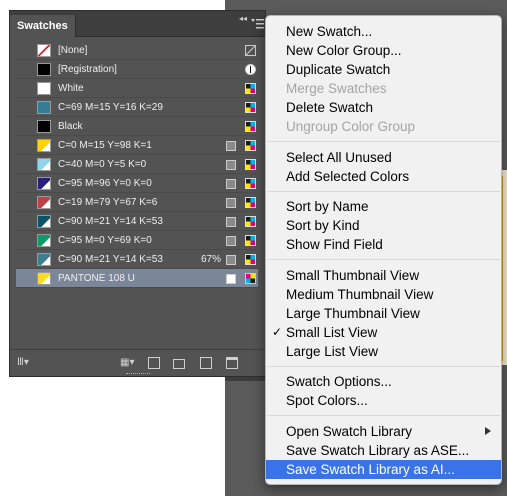 The height and width of the screenshot is (496, 507). I want to click on menu-item-label: Delete Swatch, so click(330, 107).